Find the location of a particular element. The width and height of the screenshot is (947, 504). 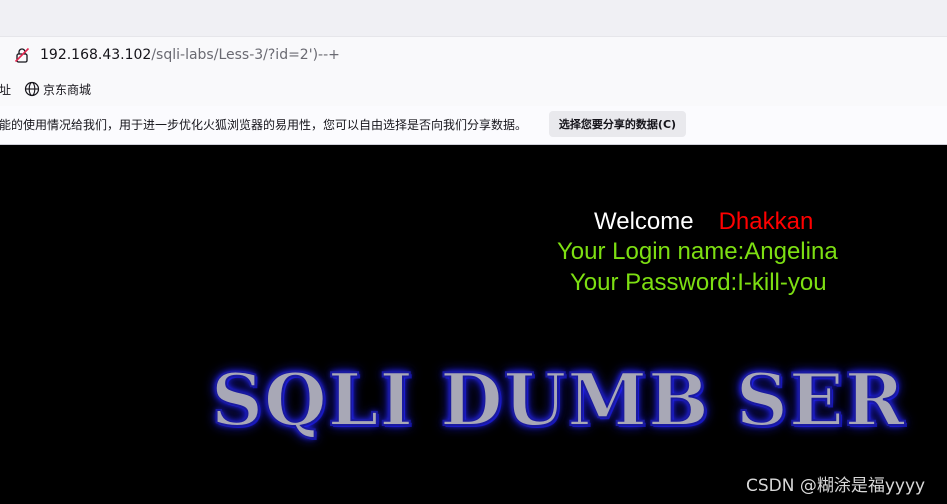

csdn-watermark: CSDN @糊涂是福yyyy is located at coordinates (836, 486).